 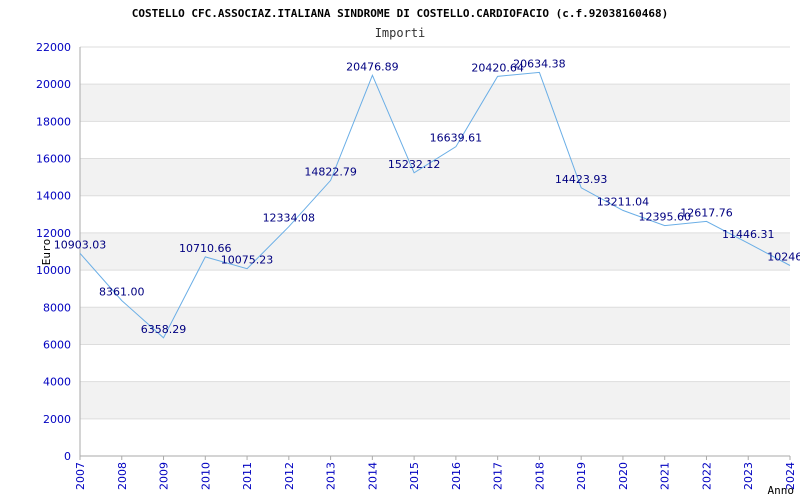 I want to click on data-label: 10075.23, so click(x=247, y=260).